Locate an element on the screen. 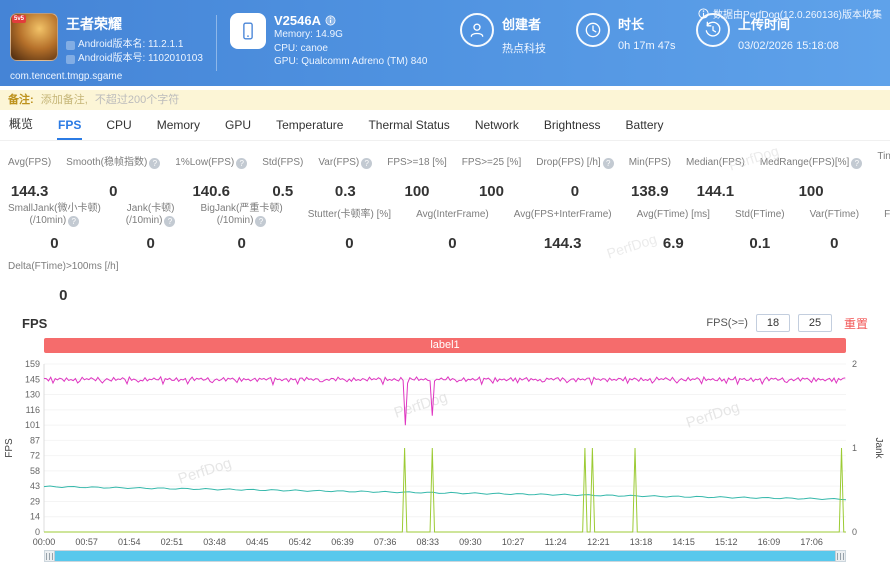 The width and height of the screenshot is (890, 565). chart-scrollbar is located at coordinates (445, 556).